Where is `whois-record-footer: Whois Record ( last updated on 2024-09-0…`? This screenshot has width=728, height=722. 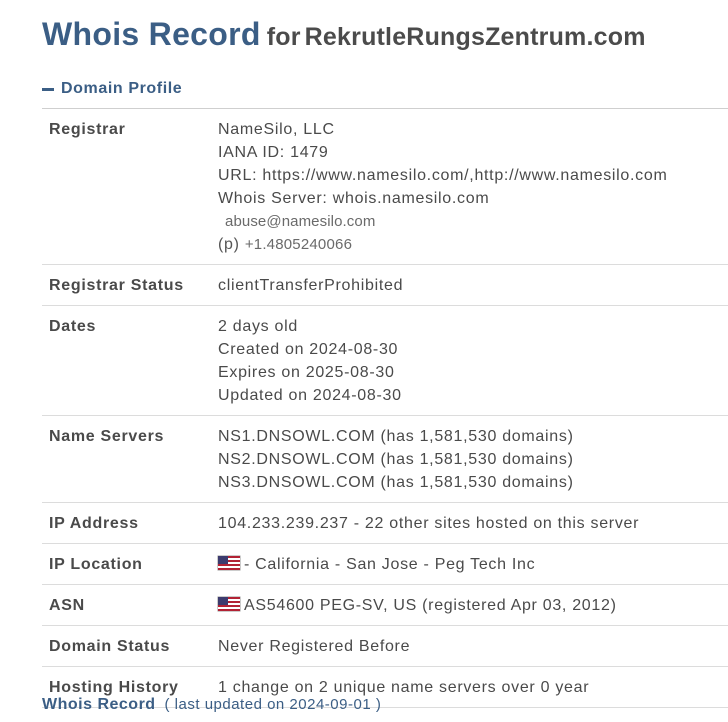 whois-record-footer: Whois Record ( last updated on 2024-09-0… is located at coordinates (211, 705).